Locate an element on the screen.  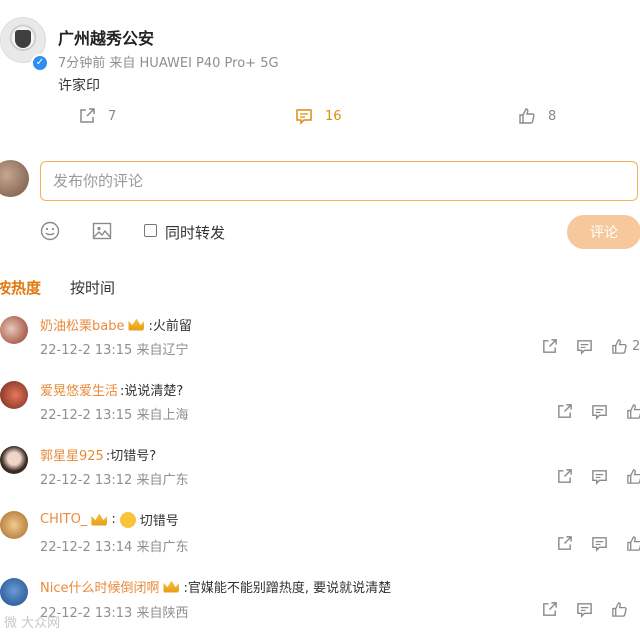
repost-button: 7 is located at coordinates (97, 116).